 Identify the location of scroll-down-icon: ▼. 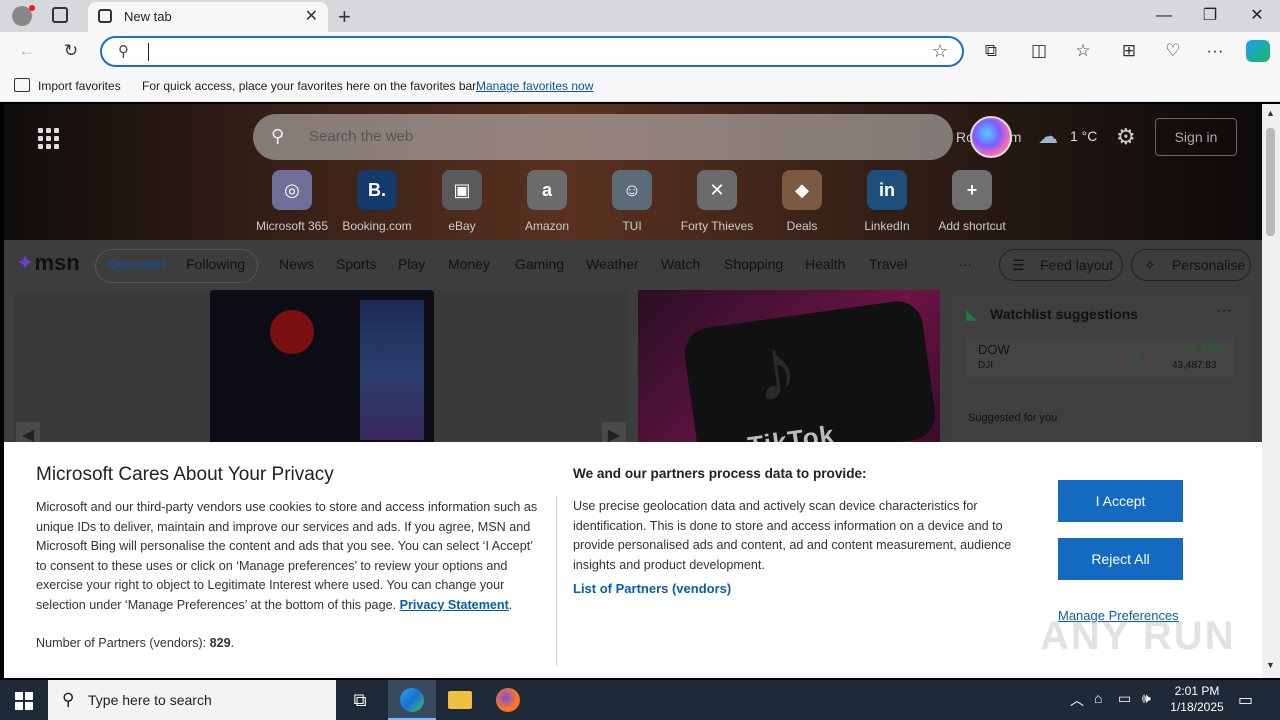
(1270, 665).